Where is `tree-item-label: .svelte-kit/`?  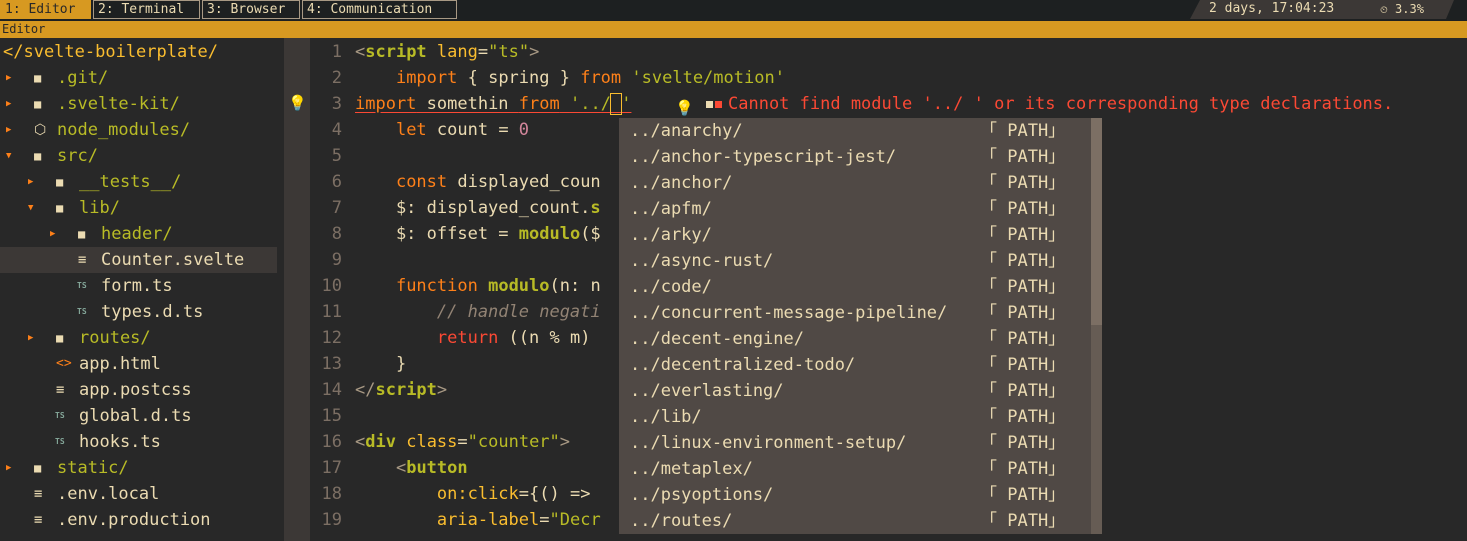
tree-item-label: .svelte-kit/ is located at coordinates (118, 104).